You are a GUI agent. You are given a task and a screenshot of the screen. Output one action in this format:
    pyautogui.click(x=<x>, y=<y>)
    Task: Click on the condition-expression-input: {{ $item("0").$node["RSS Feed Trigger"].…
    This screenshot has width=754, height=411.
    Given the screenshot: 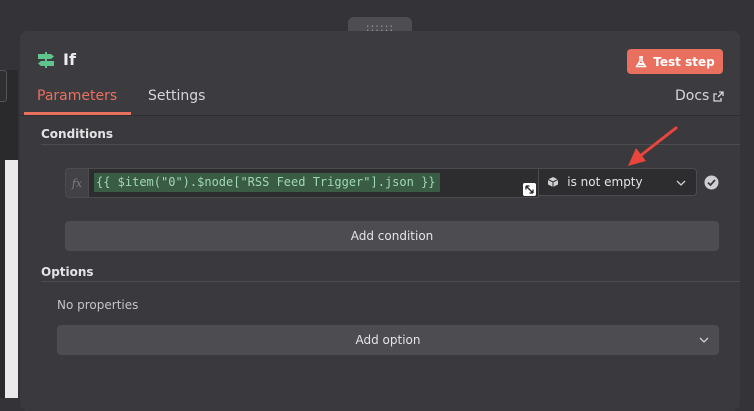 What is the action you would take?
    pyautogui.click(x=313, y=183)
    